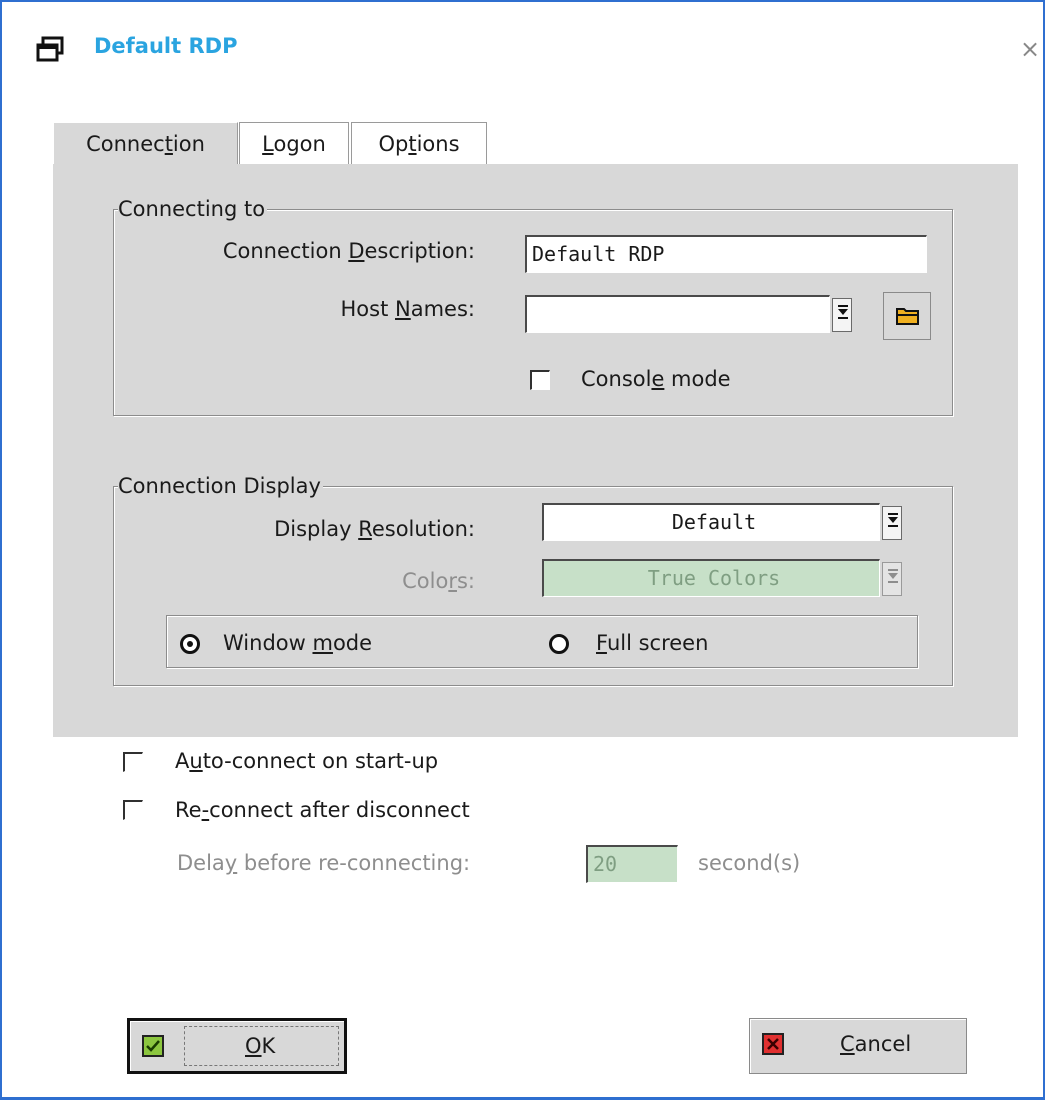 The width and height of the screenshot is (1045, 1100). I want to click on display-resolution-label: Display Resolution:, so click(374, 529).